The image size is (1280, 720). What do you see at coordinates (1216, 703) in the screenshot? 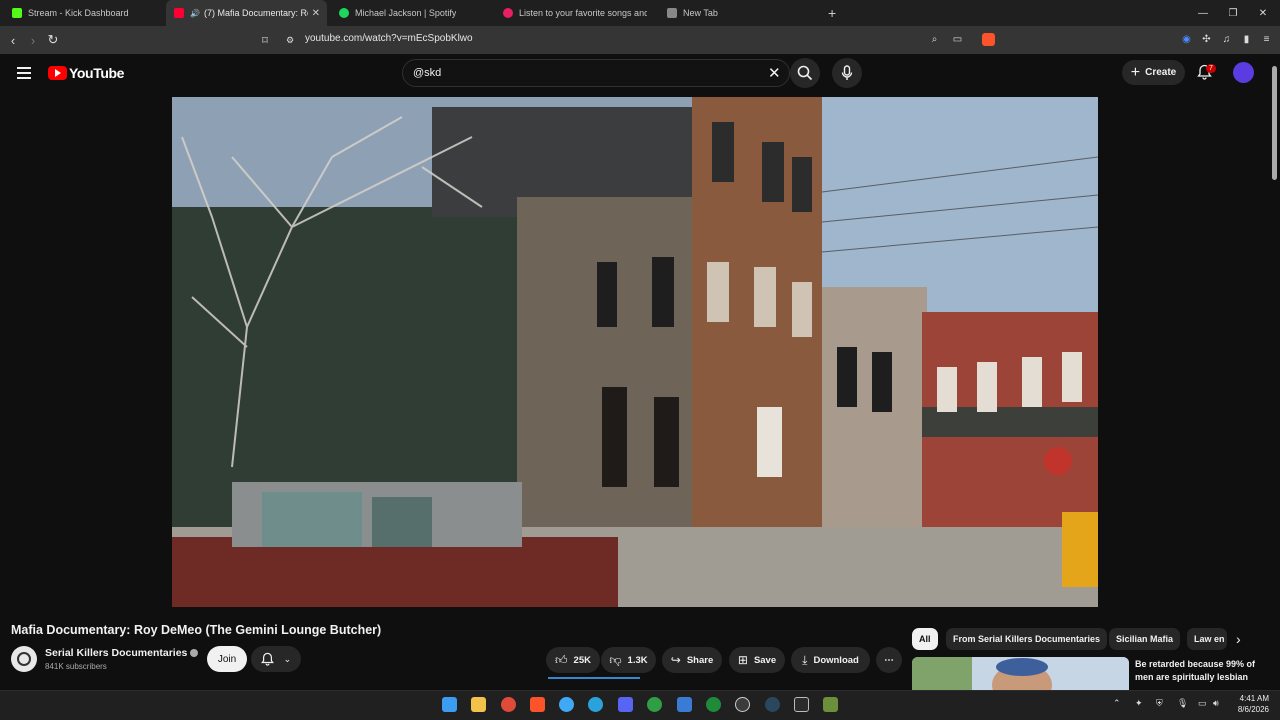
I see `volume-icon: 🔊︎` at bounding box center [1216, 703].